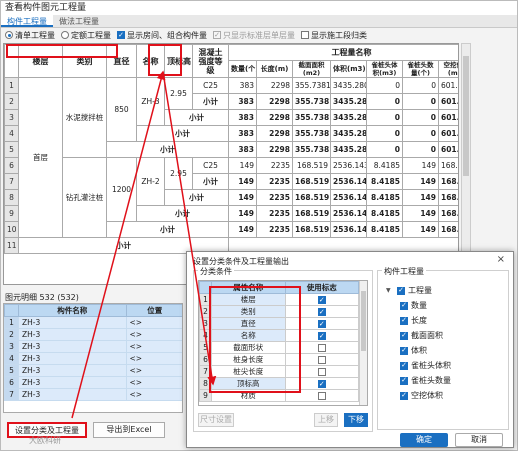  Describe the element at coordinates (424, 440) in the screenshot. I see `ok-button: 确定` at that location.